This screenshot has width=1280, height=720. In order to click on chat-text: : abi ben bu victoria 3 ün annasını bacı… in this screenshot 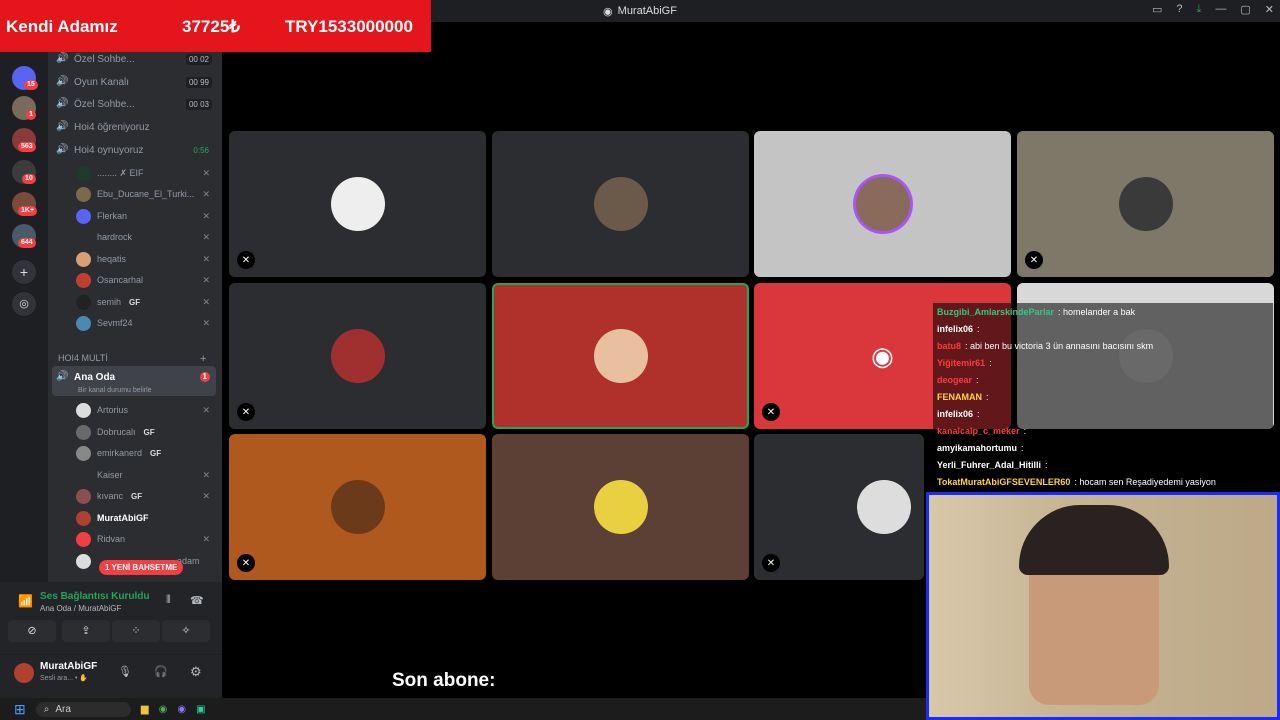, I will do `click(1059, 345)`.